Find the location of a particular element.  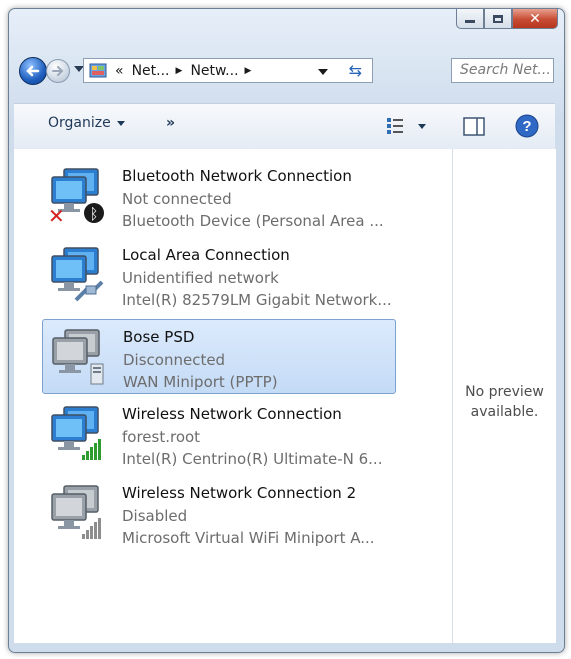

back-button is located at coordinates (33, 71).